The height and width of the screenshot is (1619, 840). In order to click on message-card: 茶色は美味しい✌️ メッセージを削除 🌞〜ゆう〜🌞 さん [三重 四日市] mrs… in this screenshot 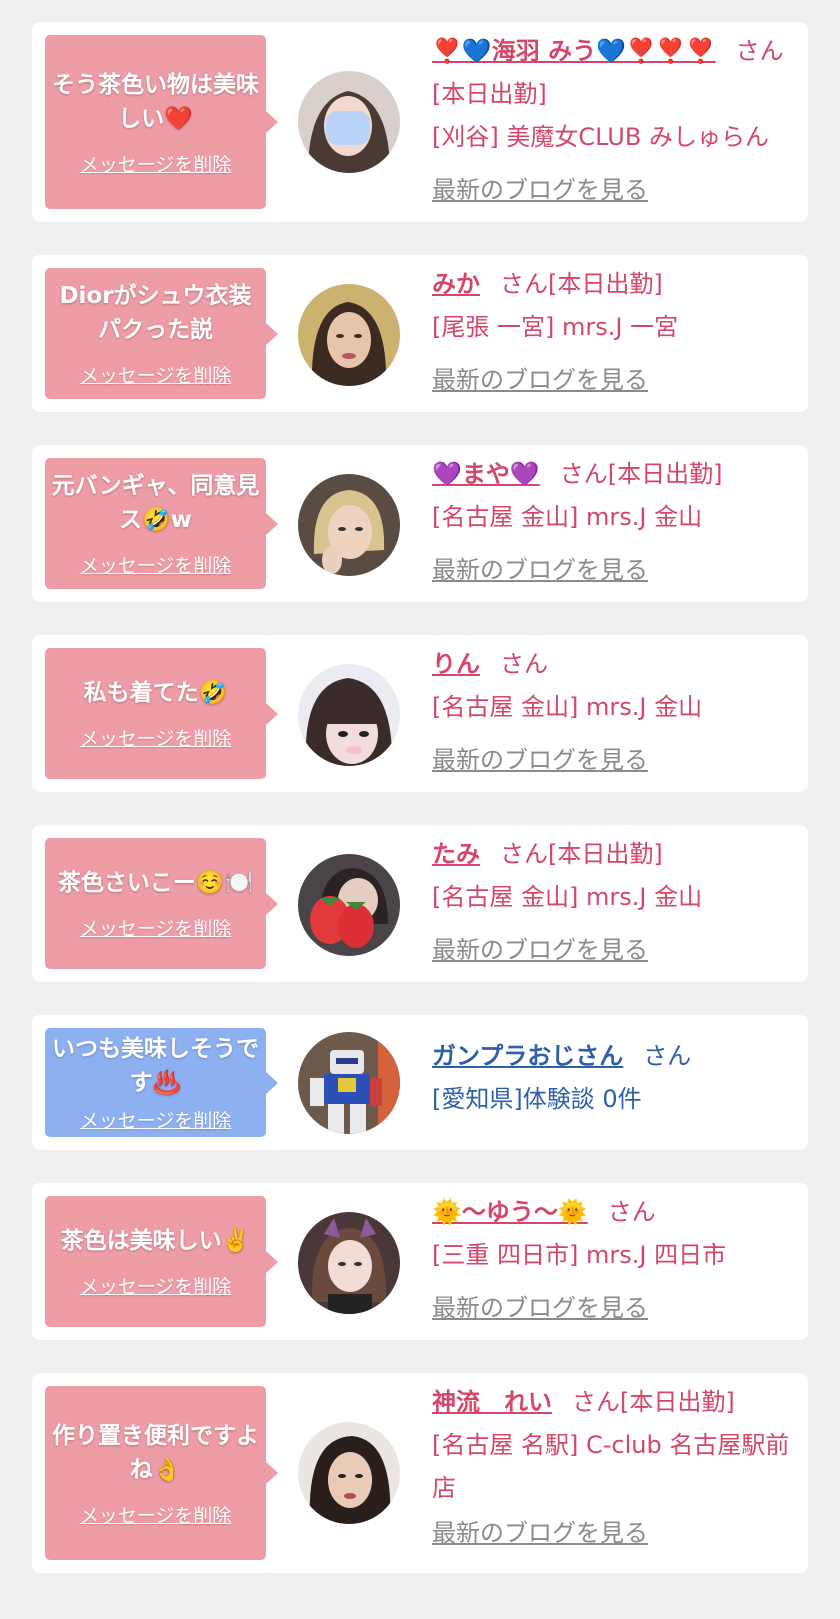, I will do `click(420, 1261)`.